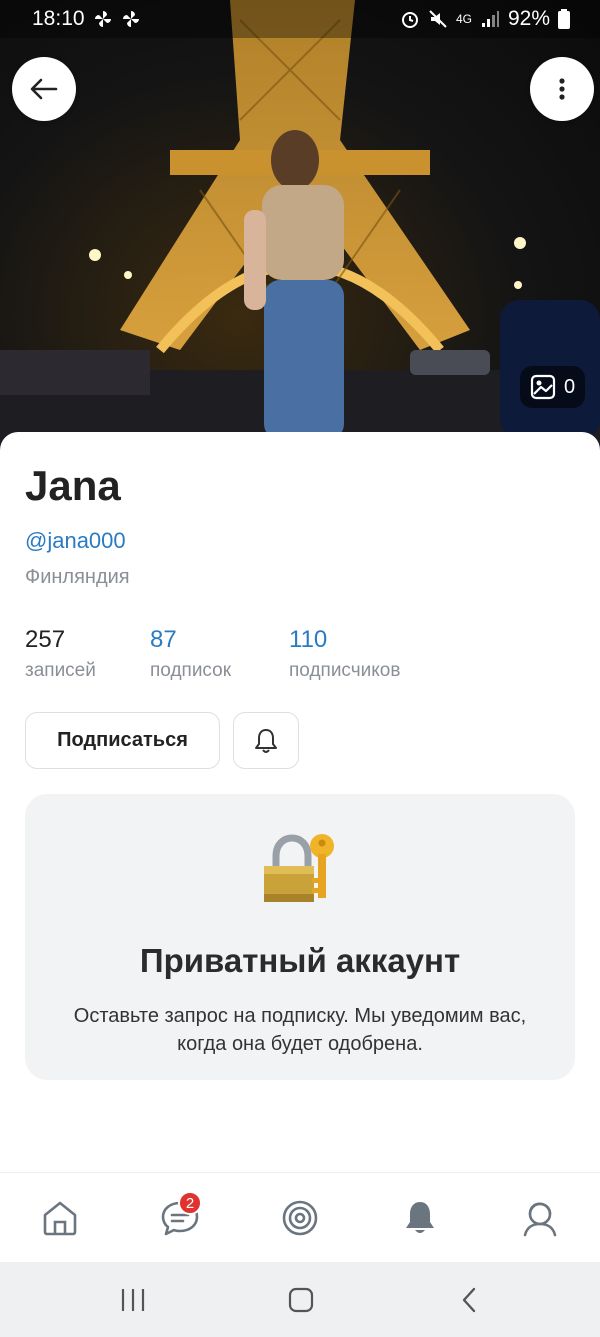 Image resolution: width=600 pixels, height=1337 pixels. I want to click on stat-following-label: подписок, so click(191, 670).